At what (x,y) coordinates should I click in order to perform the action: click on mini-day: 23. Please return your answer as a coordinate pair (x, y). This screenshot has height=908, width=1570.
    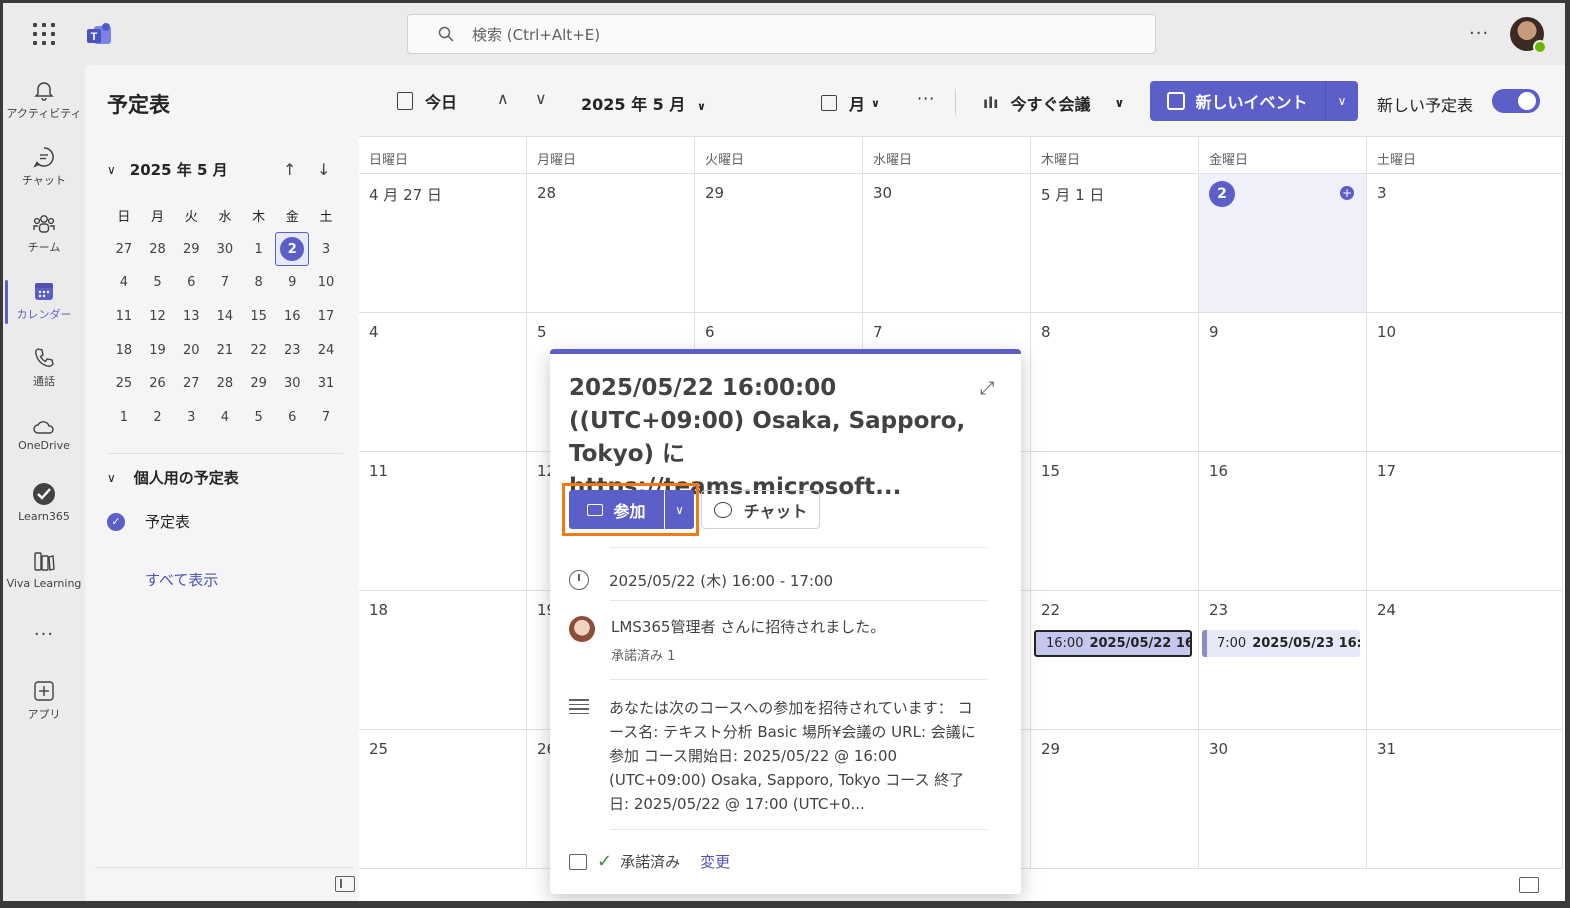
    Looking at the image, I should click on (292, 350).